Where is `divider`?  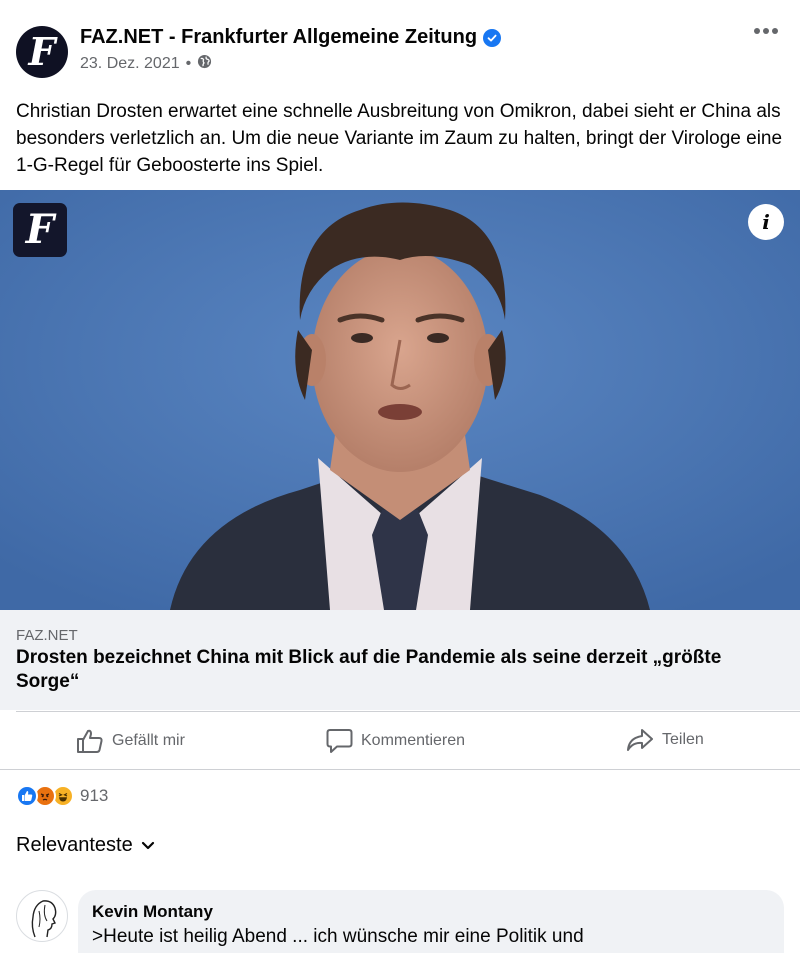
divider is located at coordinates (400, 769).